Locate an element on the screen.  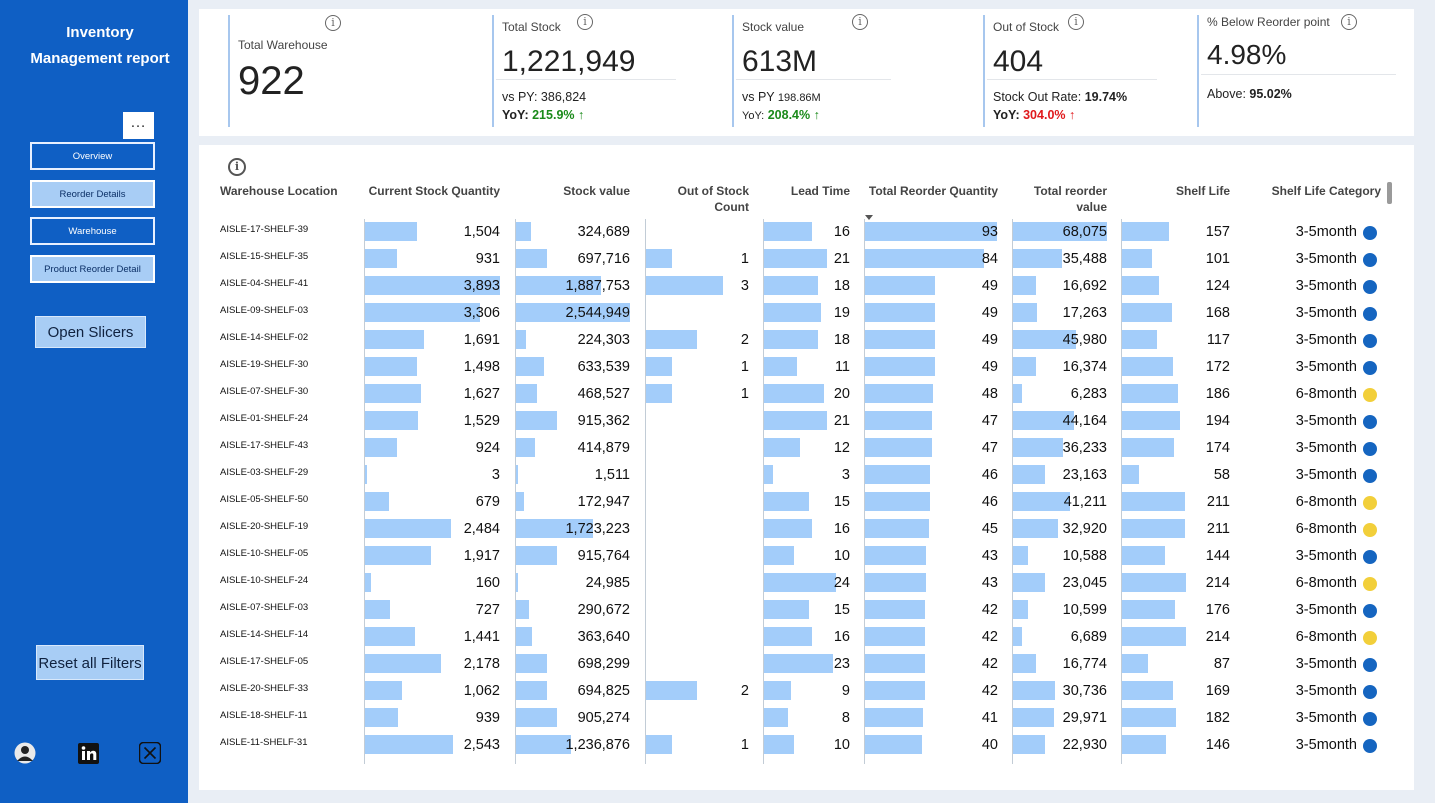
header-shelf-life: Shelf Life is located at coordinates (1194, 191).